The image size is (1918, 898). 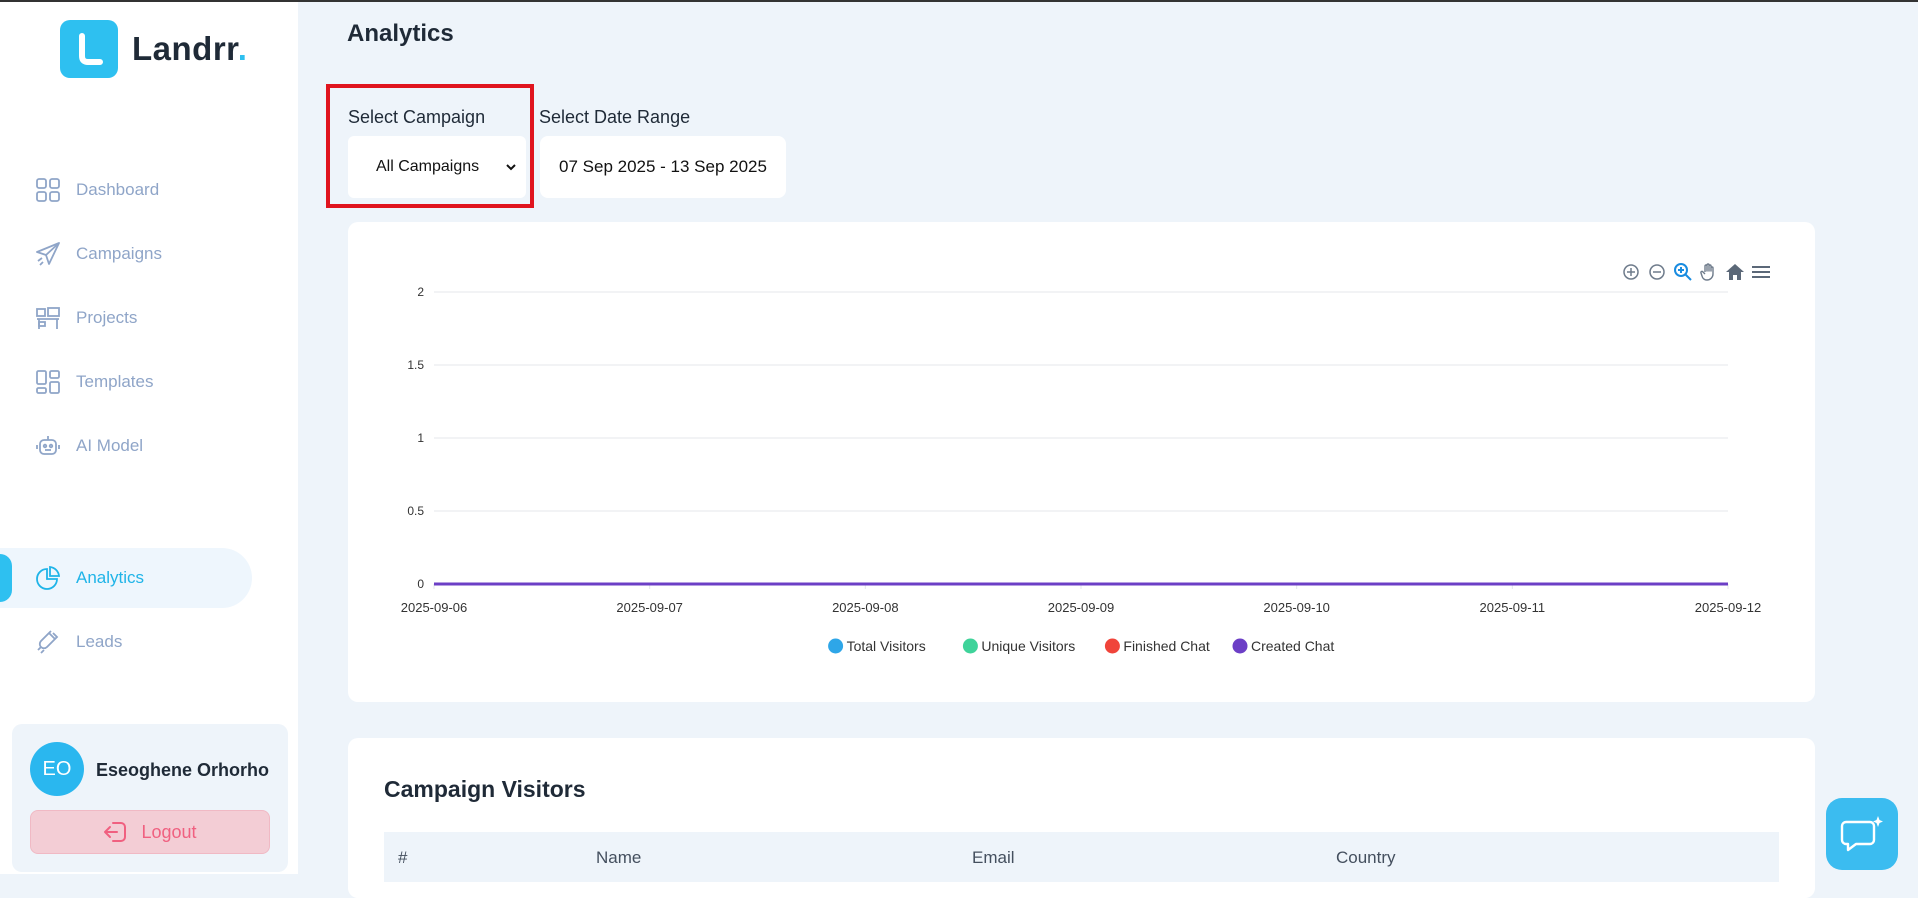 I want to click on chevron-down-icon, so click(x=511, y=167).